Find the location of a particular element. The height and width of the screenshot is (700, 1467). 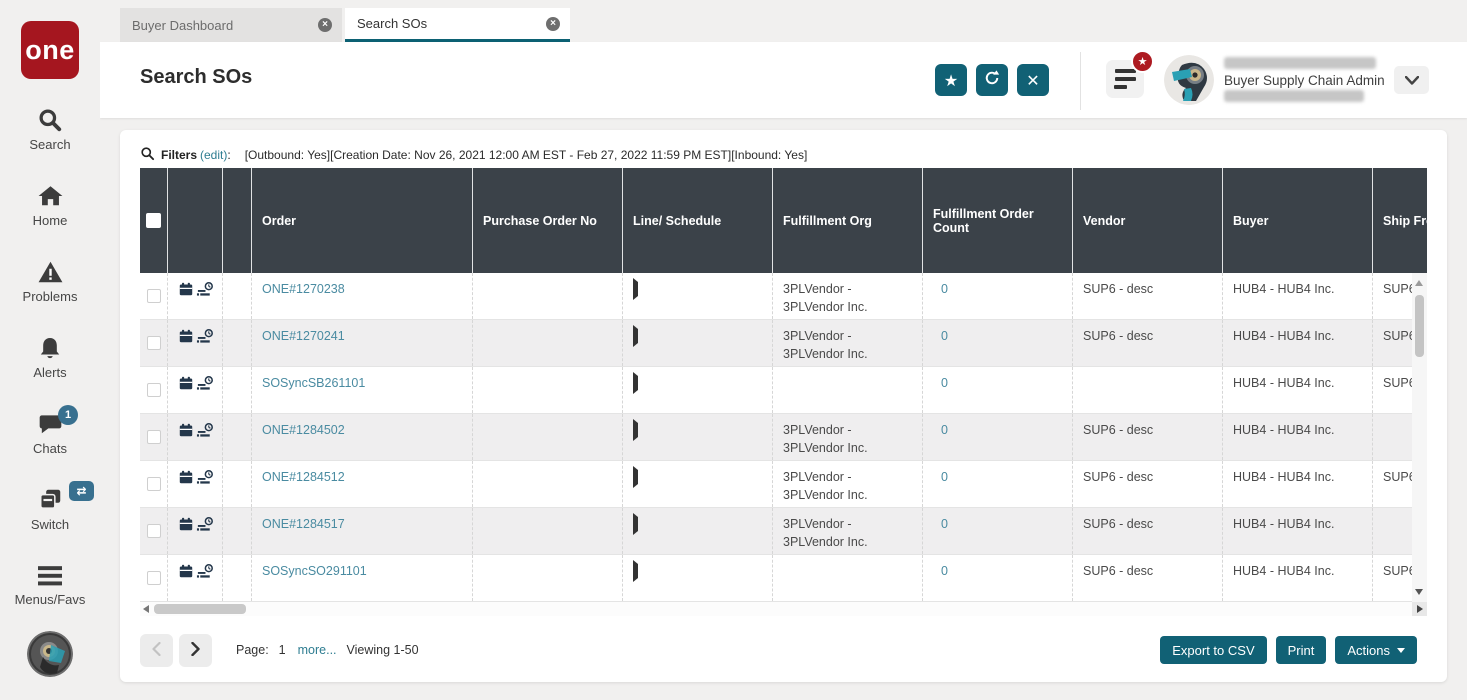

select-all-checkbox is located at coordinates (153, 220).